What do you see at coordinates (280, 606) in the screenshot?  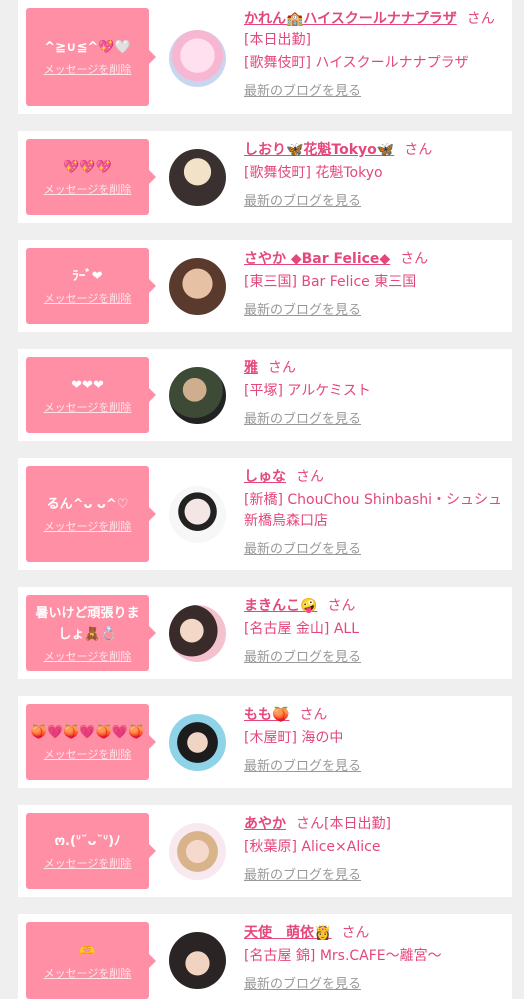 I see `cast-name-link: まきんこ🤪` at bounding box center [280, 606].